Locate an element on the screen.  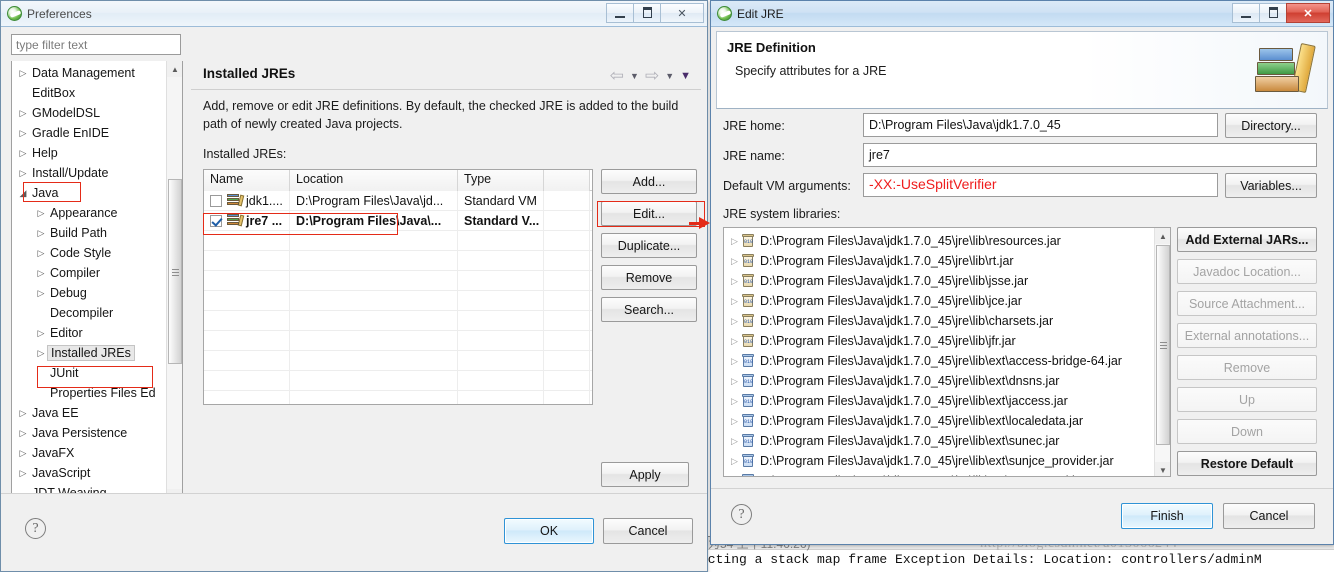
sidebar-item-gmodeldsl: ▷ GModelDSL is located at coordinates (88, 113).